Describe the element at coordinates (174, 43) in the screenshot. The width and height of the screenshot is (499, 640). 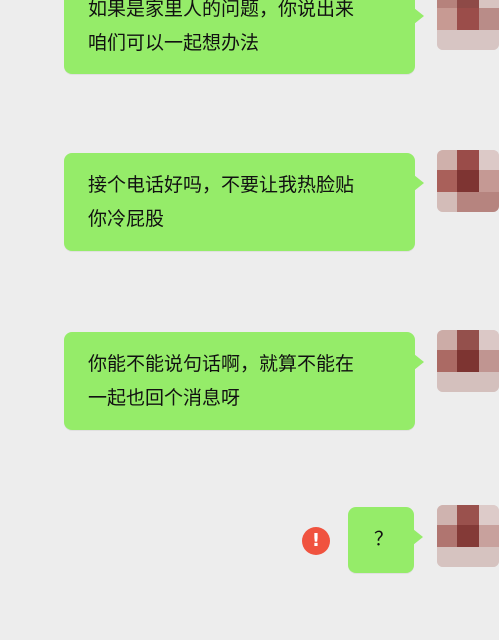
I see `message-text-line: 咱们可以一起想办法` at that location.